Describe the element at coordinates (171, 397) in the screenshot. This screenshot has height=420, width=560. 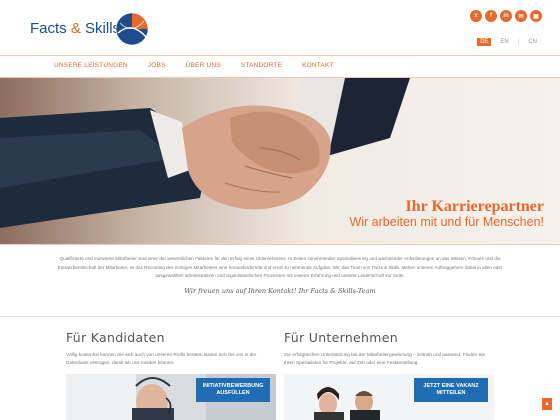
I see `candidates-image: INITIATIVBEWERBUNG AUSFÜLLEN` at that location.